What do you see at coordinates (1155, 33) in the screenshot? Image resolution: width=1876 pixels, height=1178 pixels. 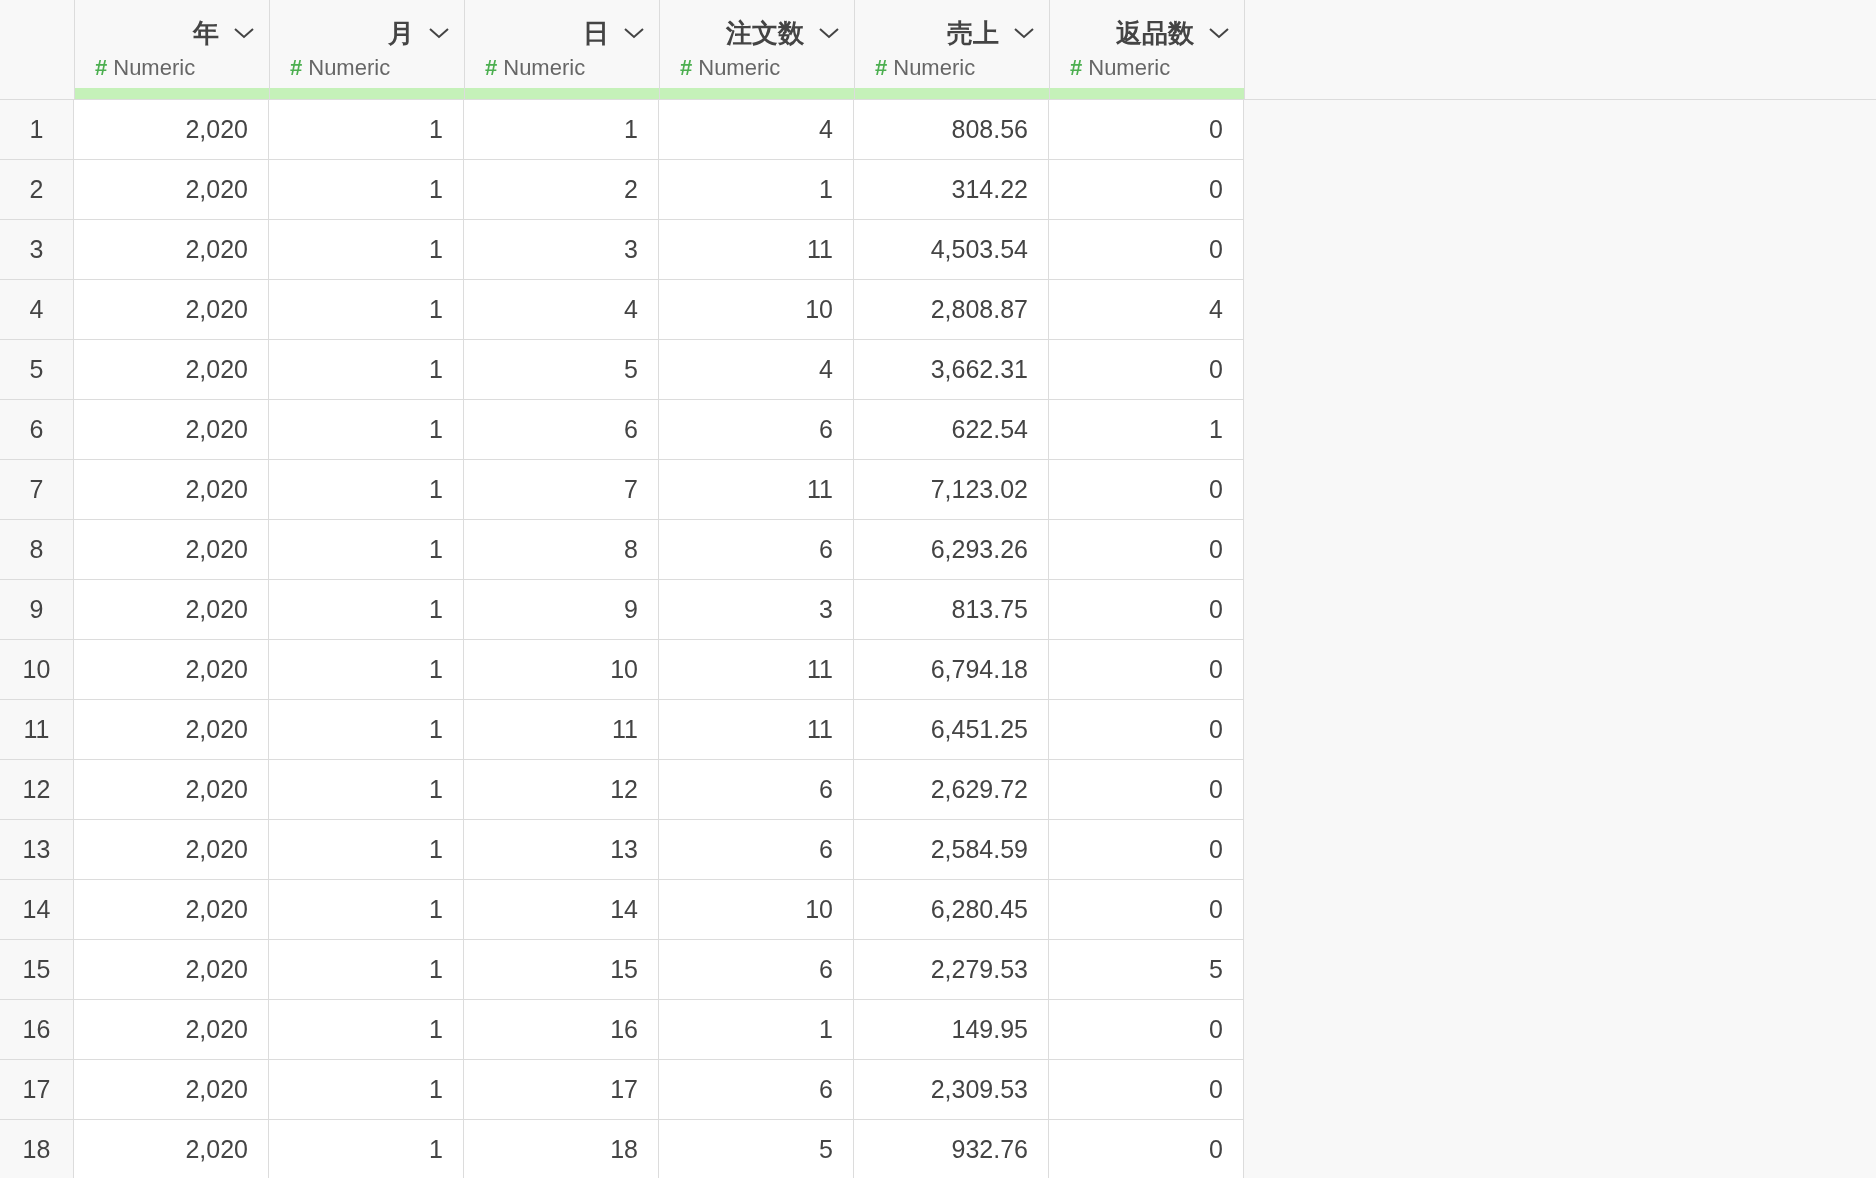 I see `column-name: 返品数` at bounding box center [1155, 33].